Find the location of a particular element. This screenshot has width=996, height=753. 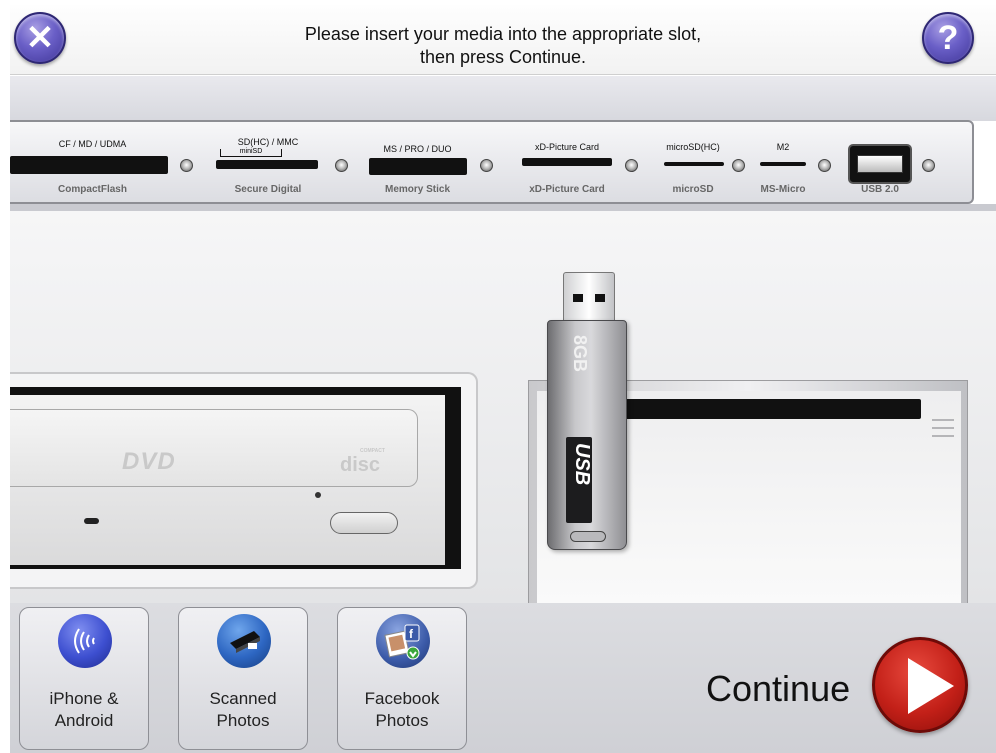

microsd-led is located at coordinates (738, 165).